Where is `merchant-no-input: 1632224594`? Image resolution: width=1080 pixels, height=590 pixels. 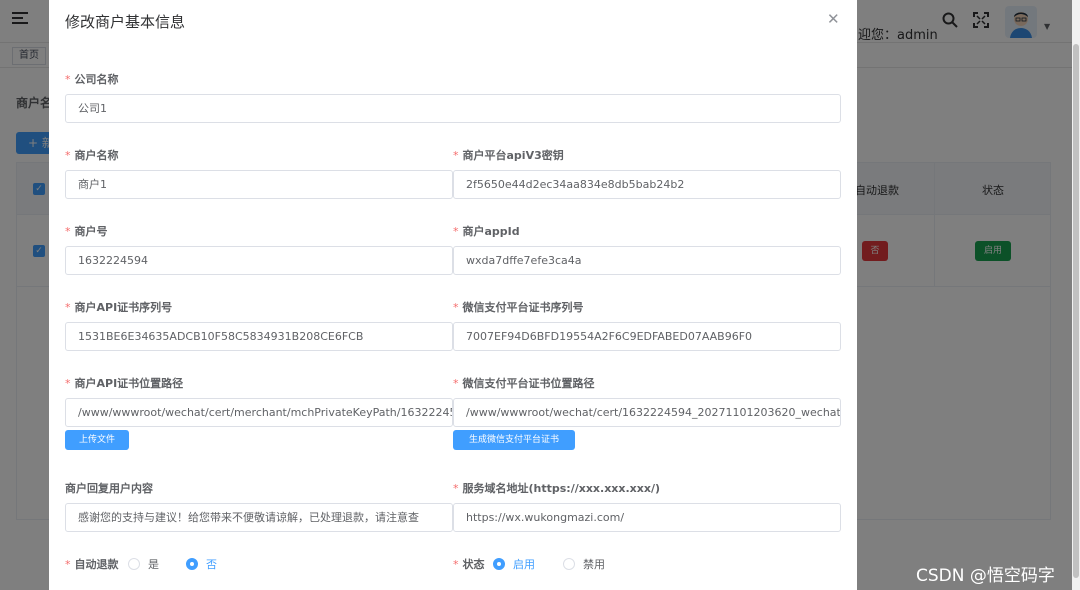 merchant-no-input: 1632224594 is located at coordinates (259, 260).